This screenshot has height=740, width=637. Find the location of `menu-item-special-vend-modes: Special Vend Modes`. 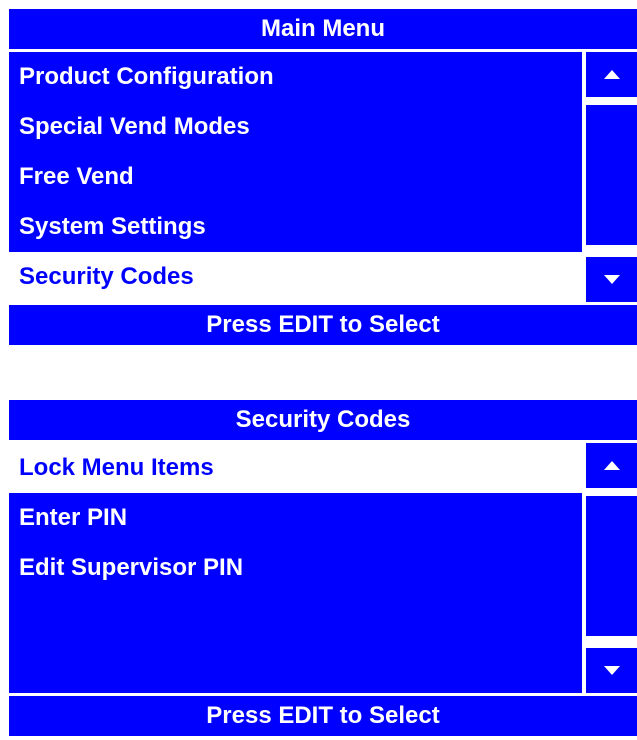

menu-item-special-vend-modes: Special Vend Modes is located at coordinates (295, 127).